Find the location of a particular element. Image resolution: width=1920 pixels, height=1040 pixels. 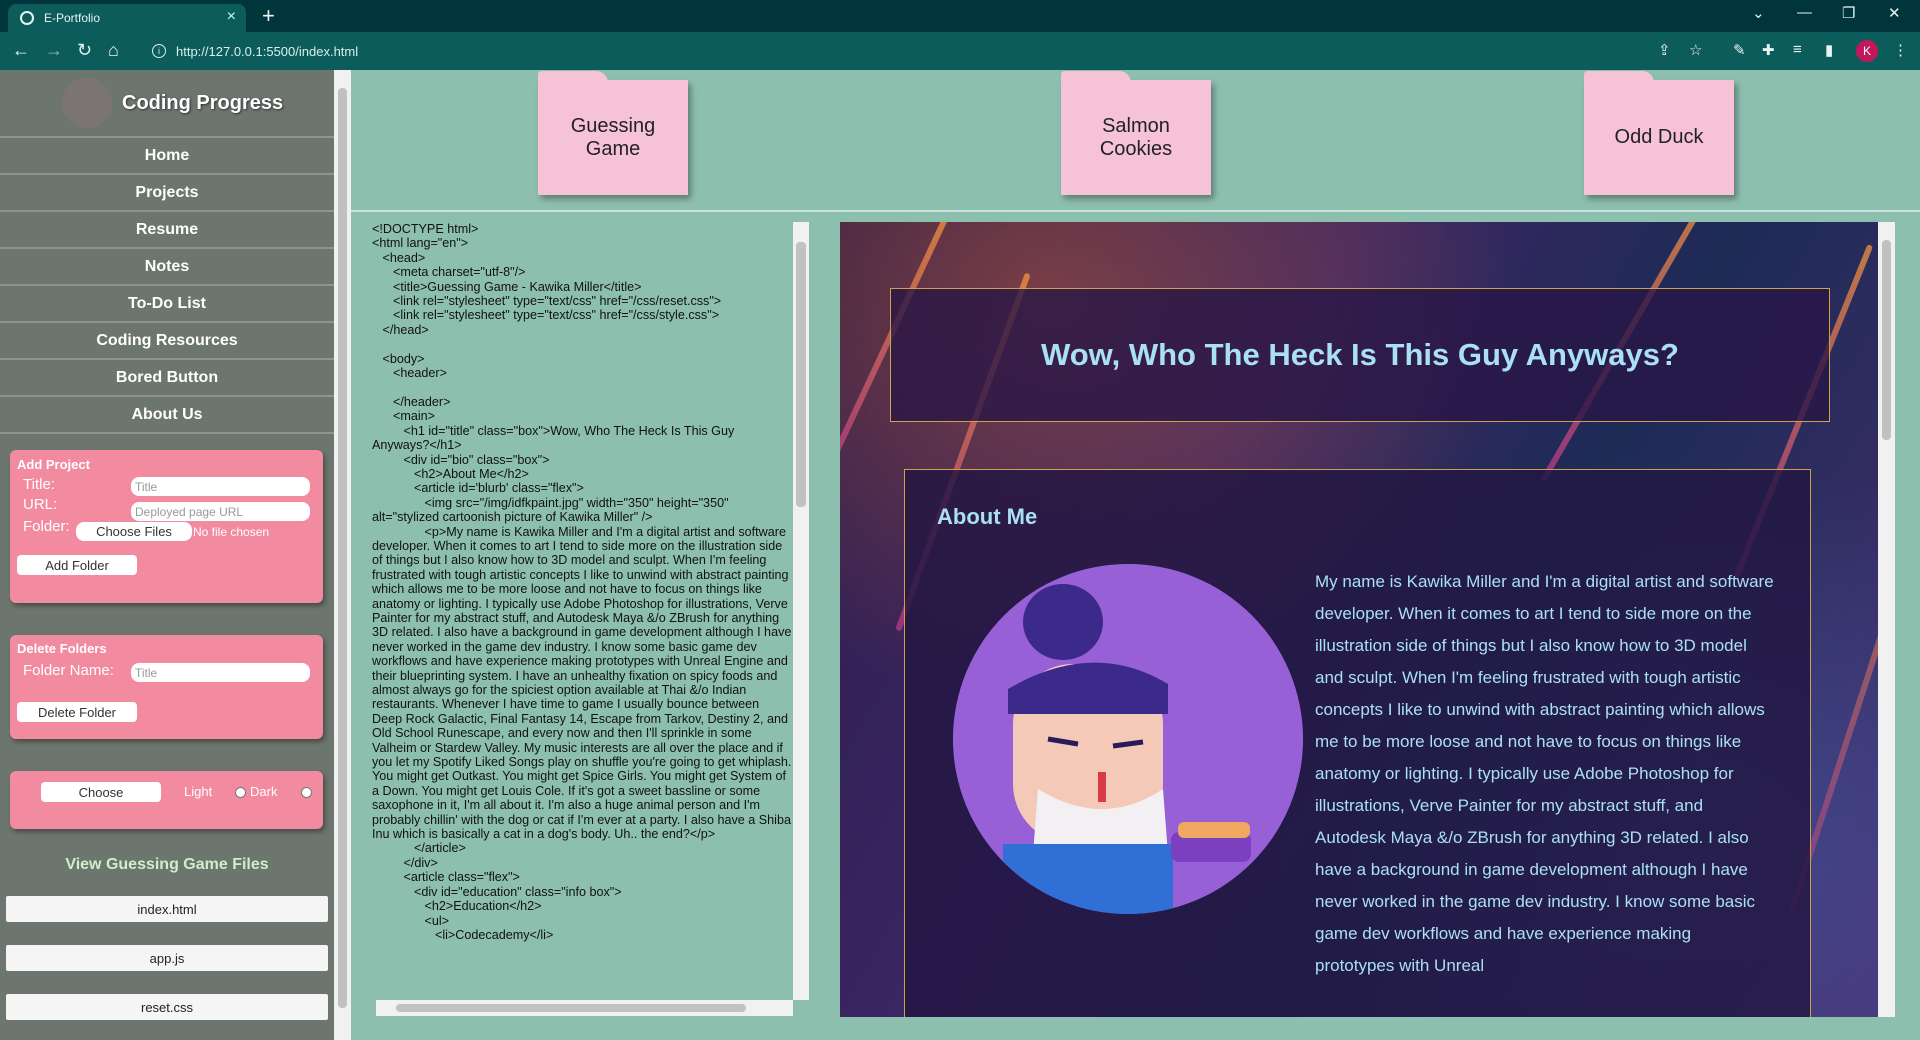

forward-icon: → is located at coordinates (54, 50).